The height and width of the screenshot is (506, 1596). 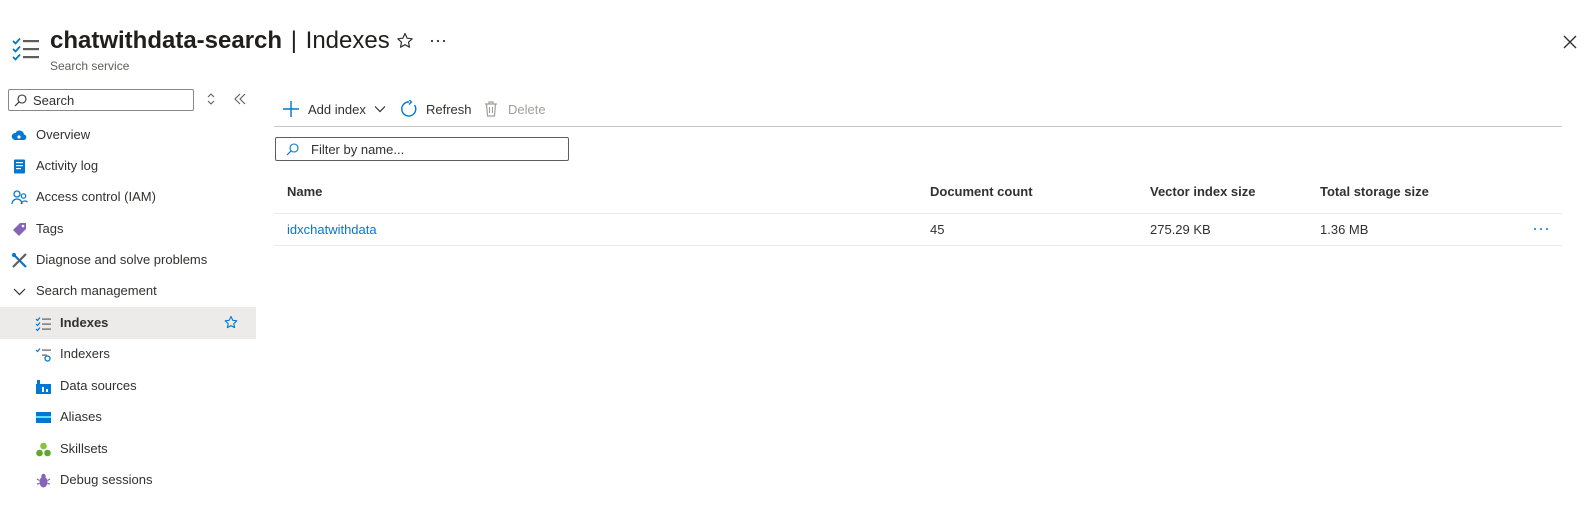 What do you see at coordinates (332, 229) in the screenshot?
I see `index-name-link: idxchatwithdata` at bounding box center [332, 229].